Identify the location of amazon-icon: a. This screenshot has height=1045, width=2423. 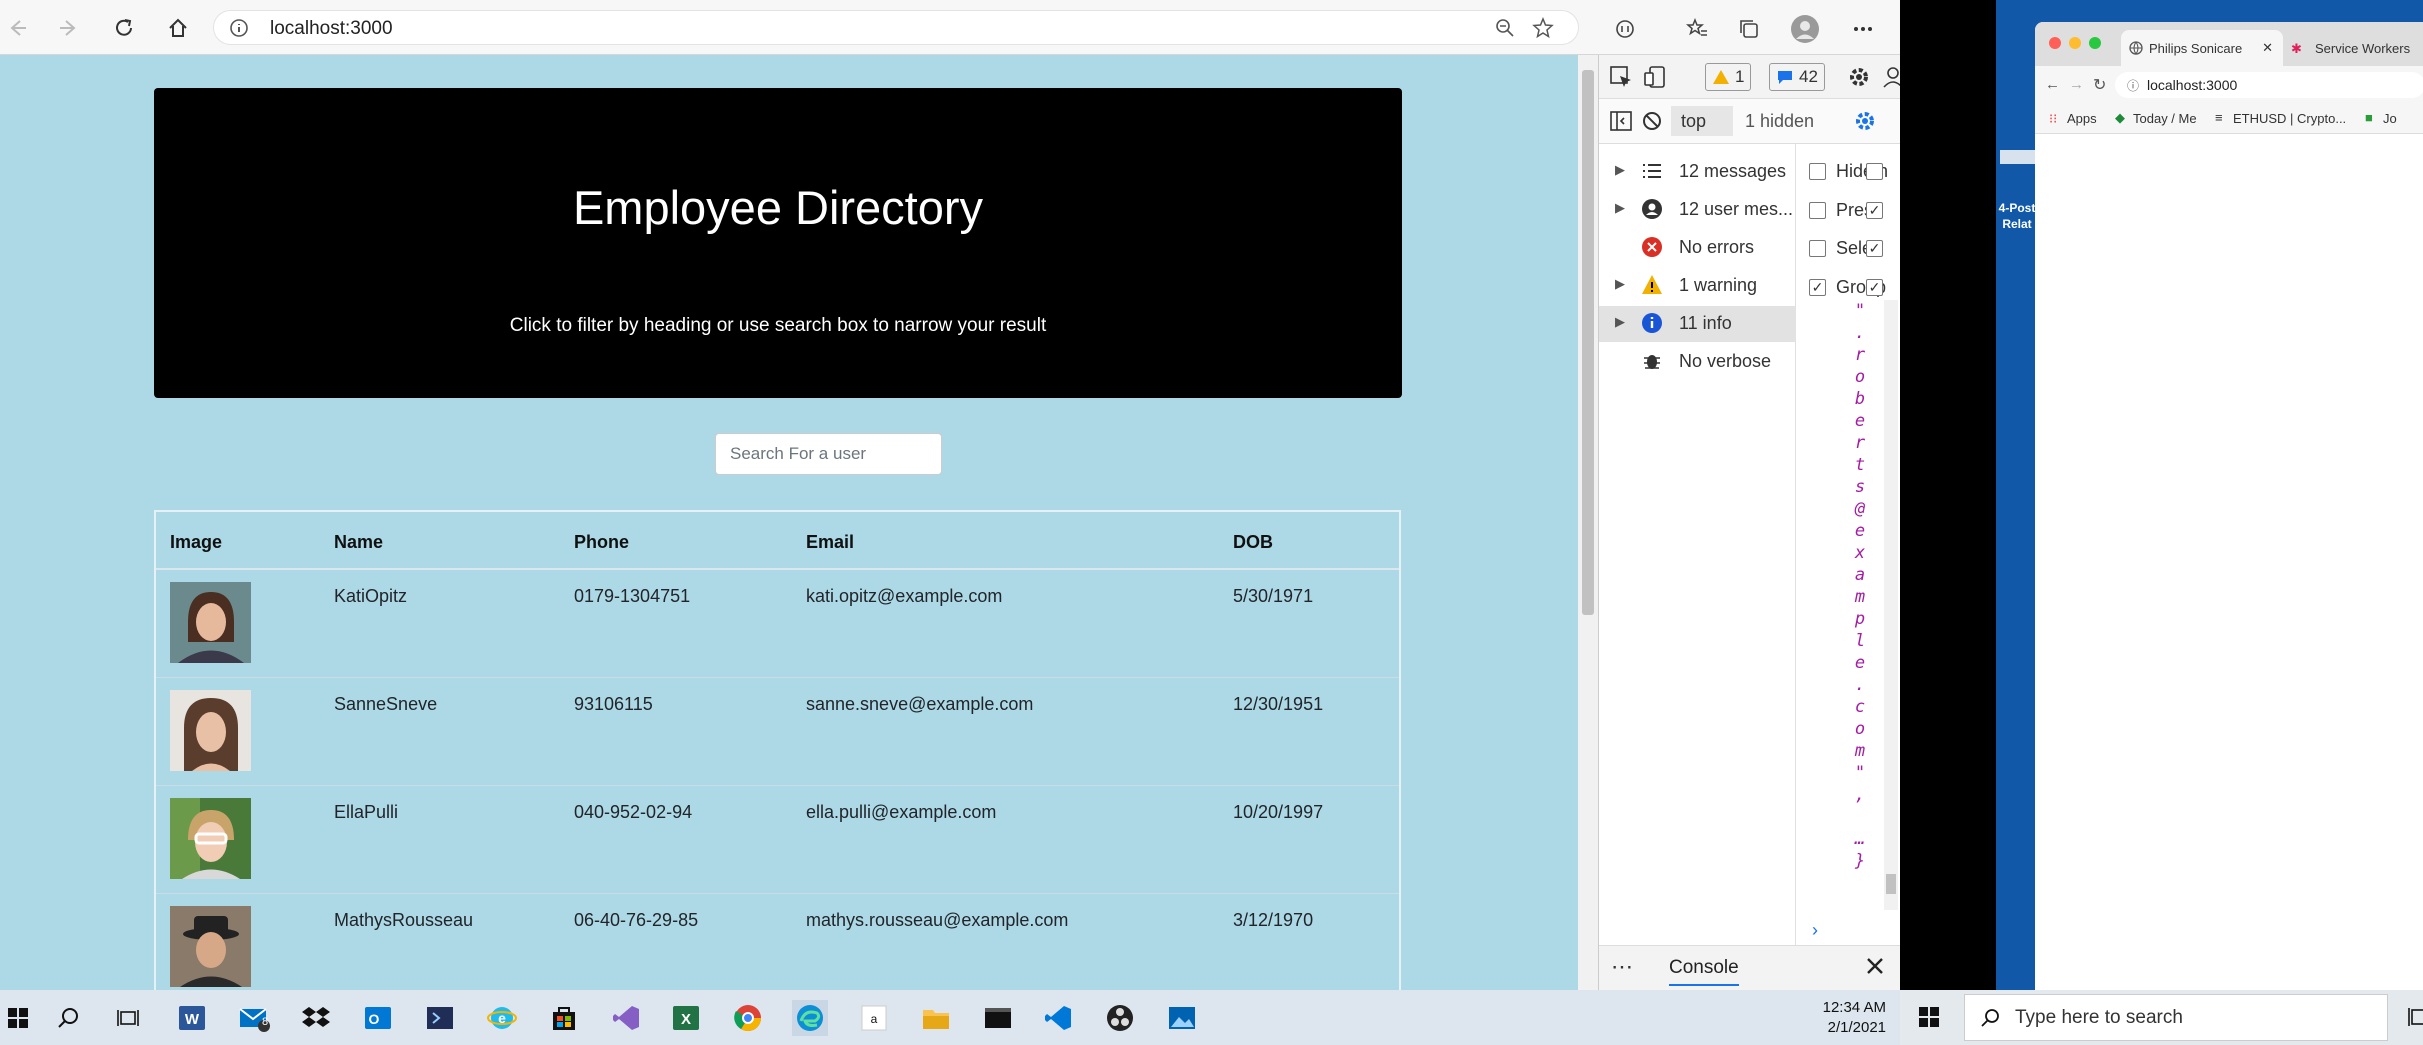
(874, 1018).